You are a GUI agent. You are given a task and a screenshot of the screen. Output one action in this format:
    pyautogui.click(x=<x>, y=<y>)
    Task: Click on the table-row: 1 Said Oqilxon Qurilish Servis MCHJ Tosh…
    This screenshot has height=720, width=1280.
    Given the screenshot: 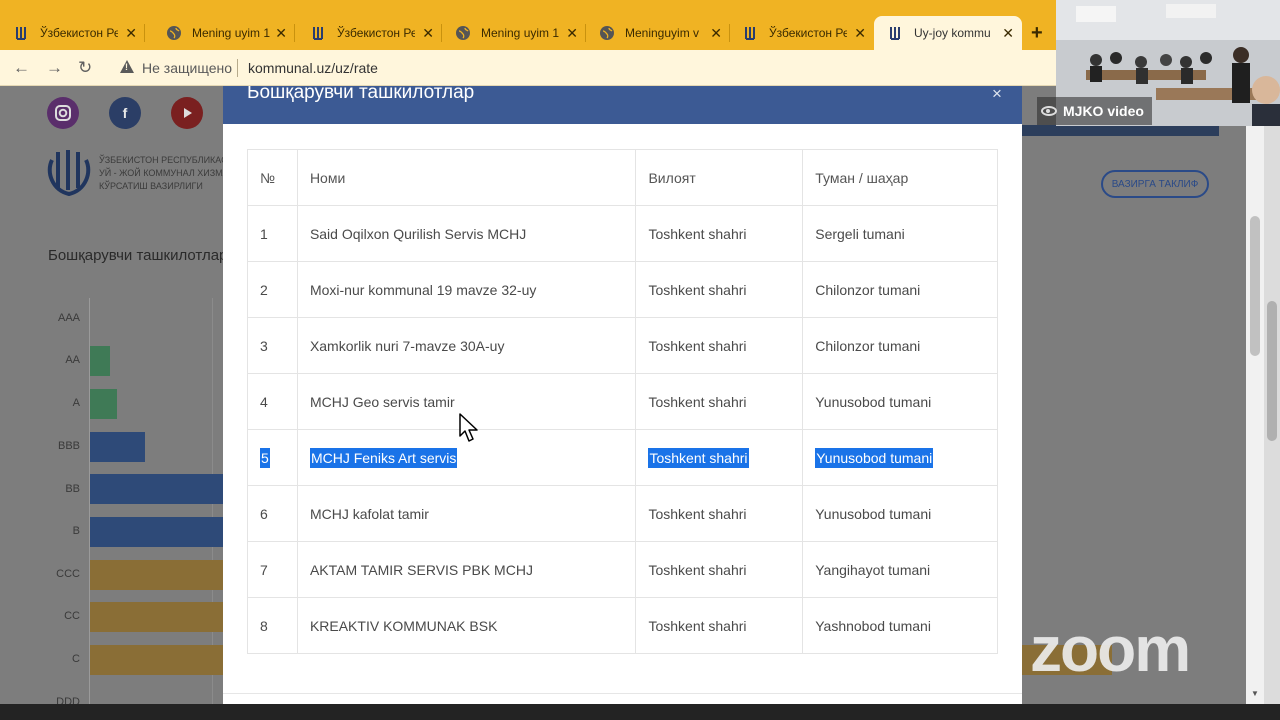 What is the action you would take?
    pyautogui.click(x=622, y=233)
    